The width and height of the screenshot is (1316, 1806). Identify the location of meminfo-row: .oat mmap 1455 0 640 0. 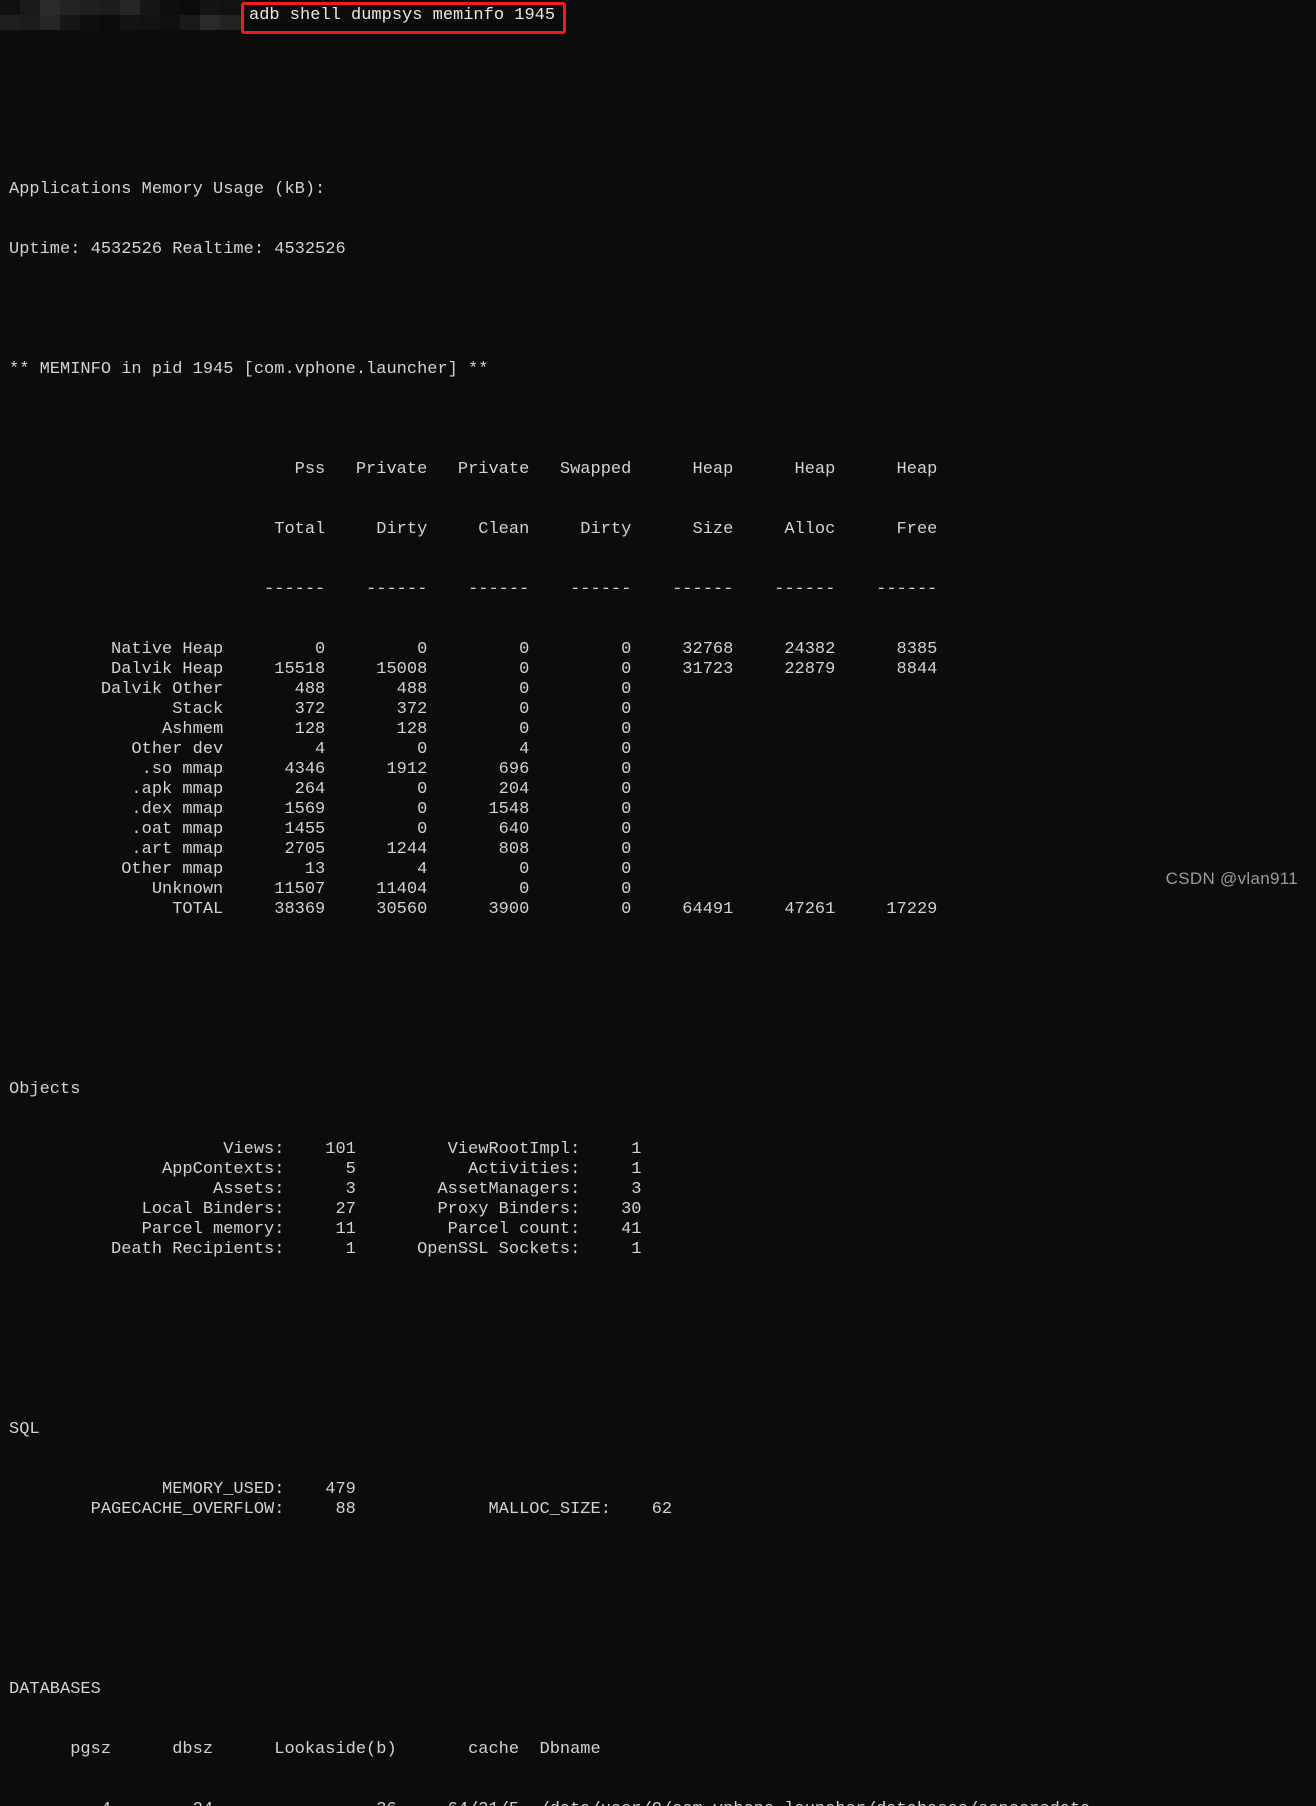
(473, 829).